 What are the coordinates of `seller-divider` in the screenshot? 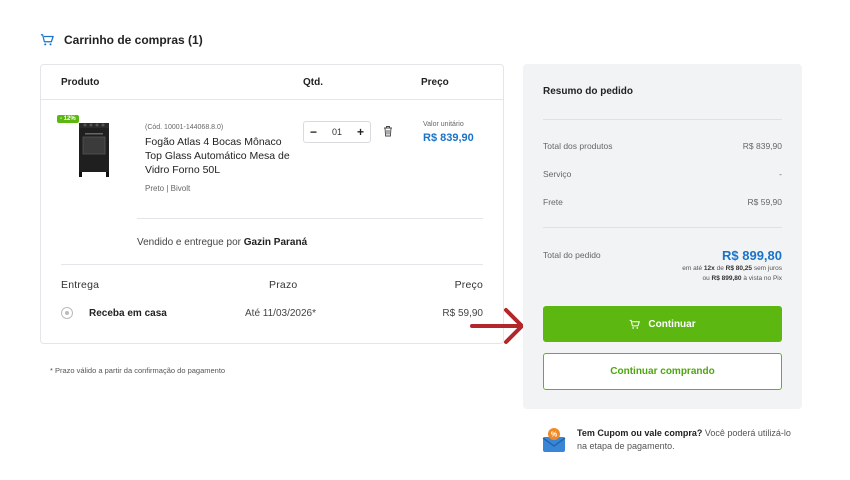 It's located at (310, 218).